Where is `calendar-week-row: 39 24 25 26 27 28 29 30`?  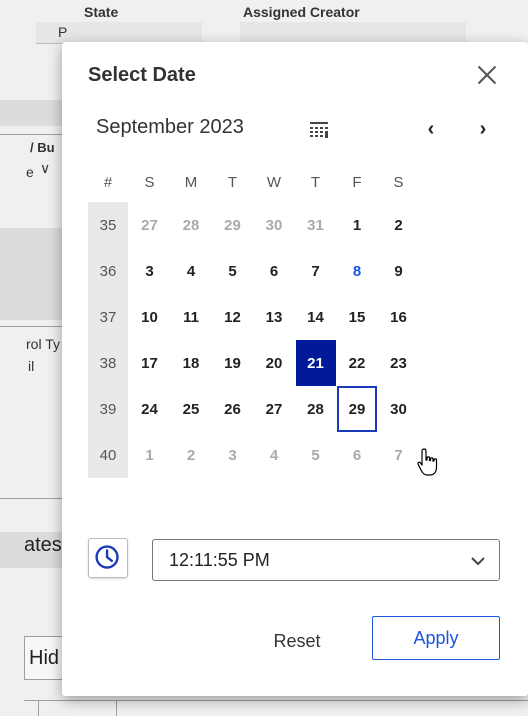
calendar-week-row: 39 24 25 26 27 28 29 30 is located at coordinates (254, 409).